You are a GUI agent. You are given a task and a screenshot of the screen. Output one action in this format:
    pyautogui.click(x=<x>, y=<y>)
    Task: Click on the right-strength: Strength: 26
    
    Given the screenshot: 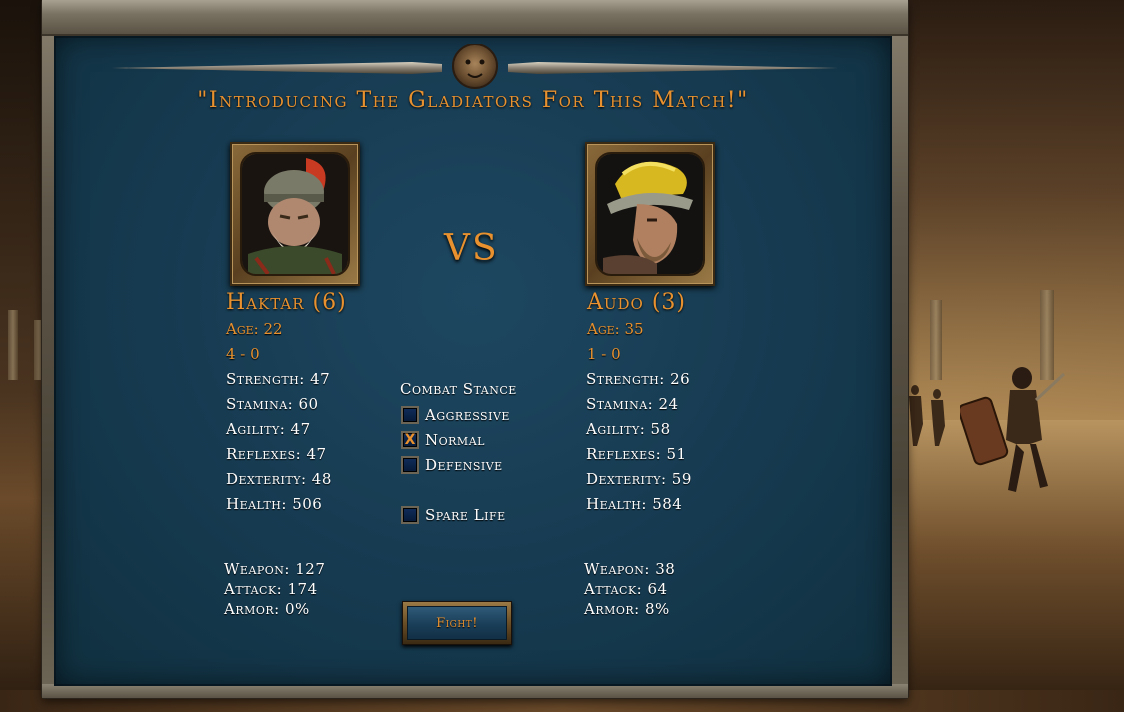 What is the action you would take?
    pyautogui.click(x=638, y=379)
    